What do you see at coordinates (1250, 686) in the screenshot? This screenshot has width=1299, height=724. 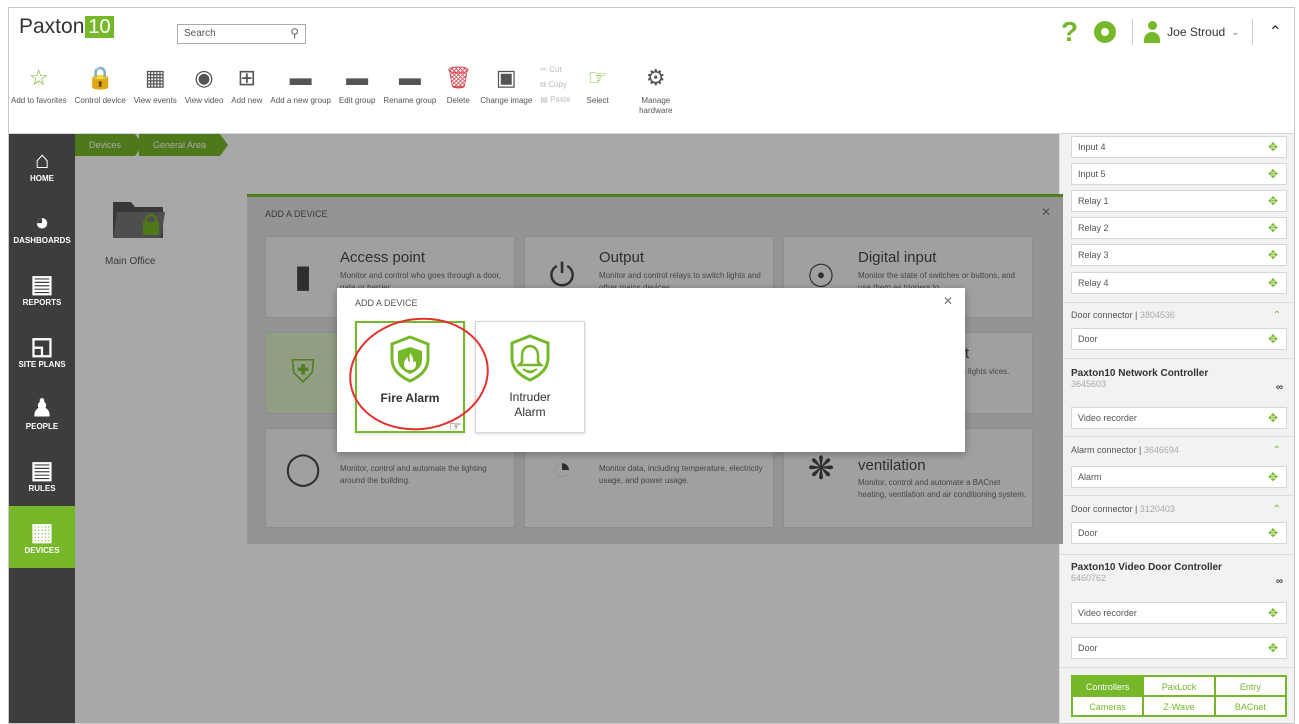 I see `tab-entry: Entry` at bounding box center [1250, 686].